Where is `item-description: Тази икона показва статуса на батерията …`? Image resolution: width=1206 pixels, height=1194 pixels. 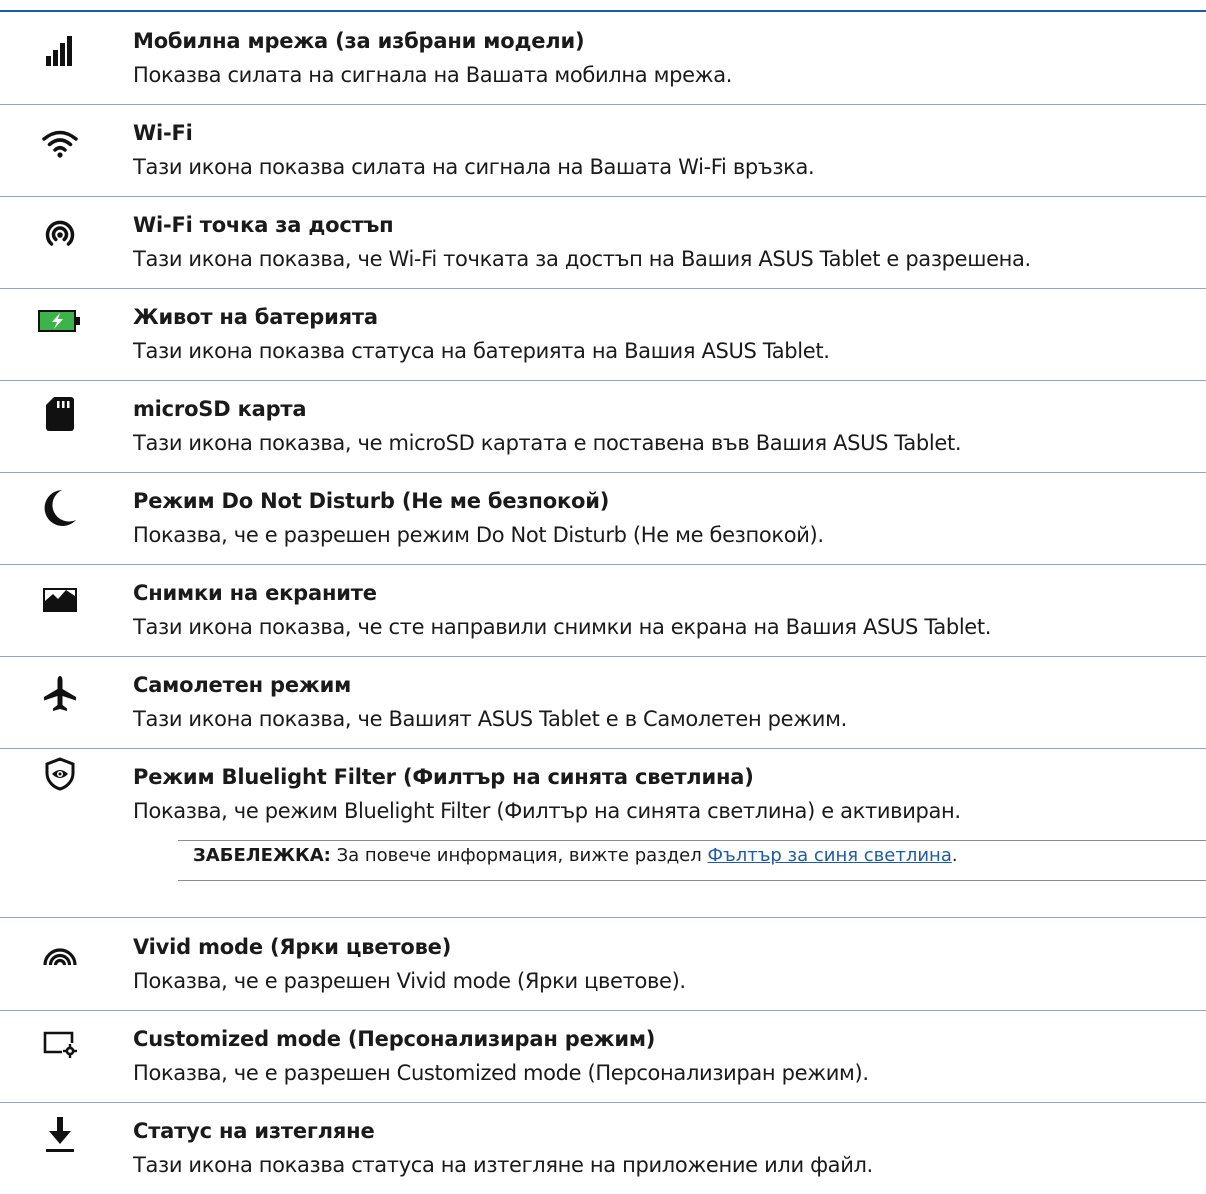
item-description: Тази икона показва статуса на батерията … is located at coordinates (481, 351).